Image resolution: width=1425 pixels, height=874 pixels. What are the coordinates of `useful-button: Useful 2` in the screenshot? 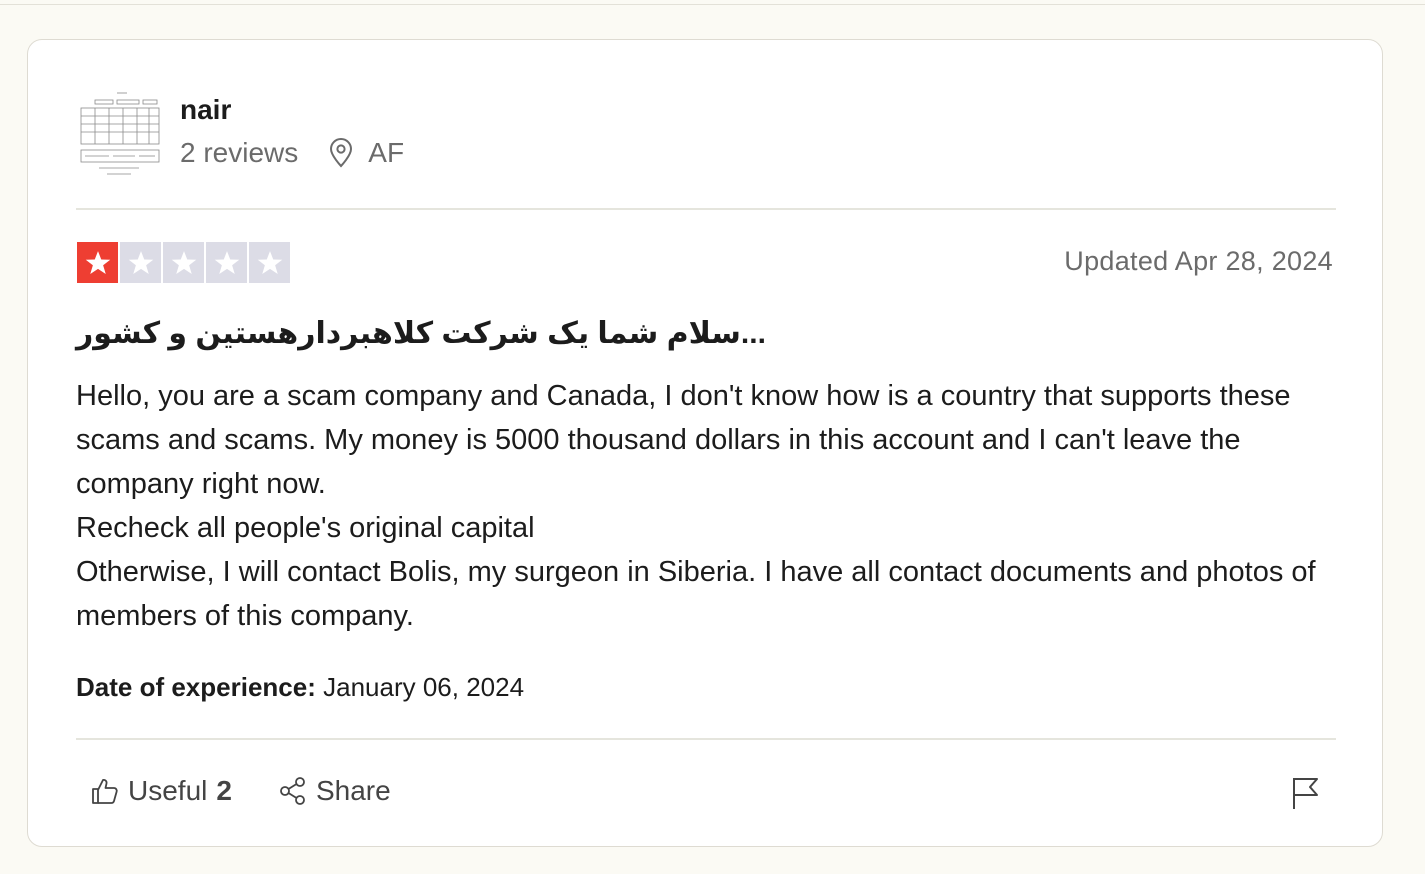 It's located at (161, 791).